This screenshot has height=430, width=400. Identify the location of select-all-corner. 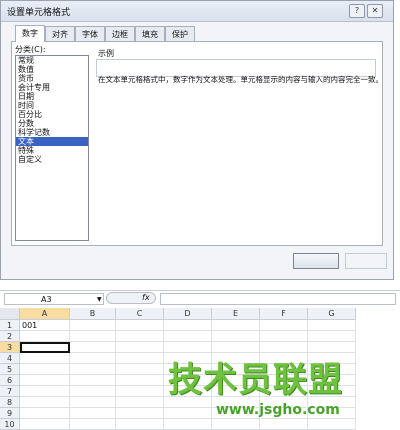
(10, 314).